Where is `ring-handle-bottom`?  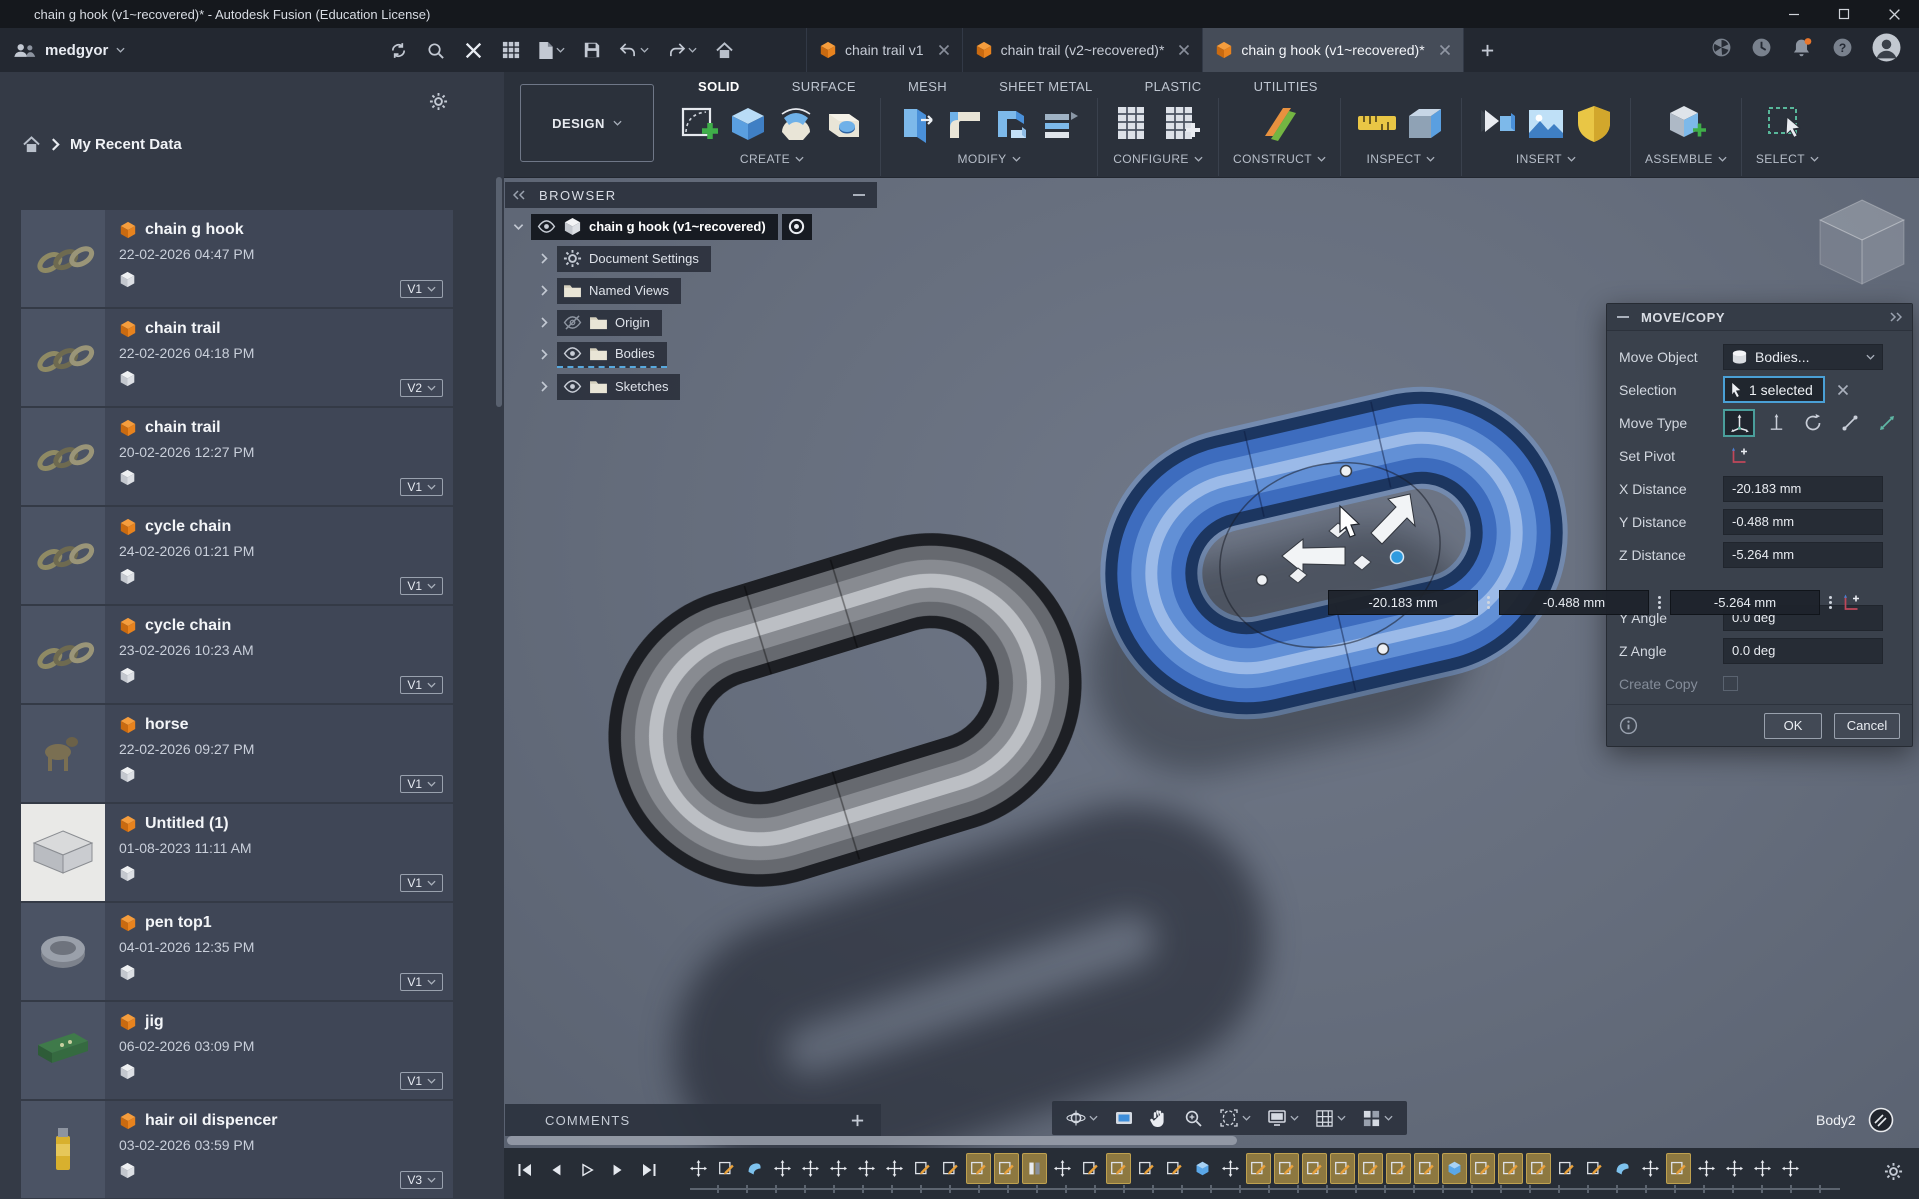
ring-handle-bottom is located at coordinates (1383, 649).